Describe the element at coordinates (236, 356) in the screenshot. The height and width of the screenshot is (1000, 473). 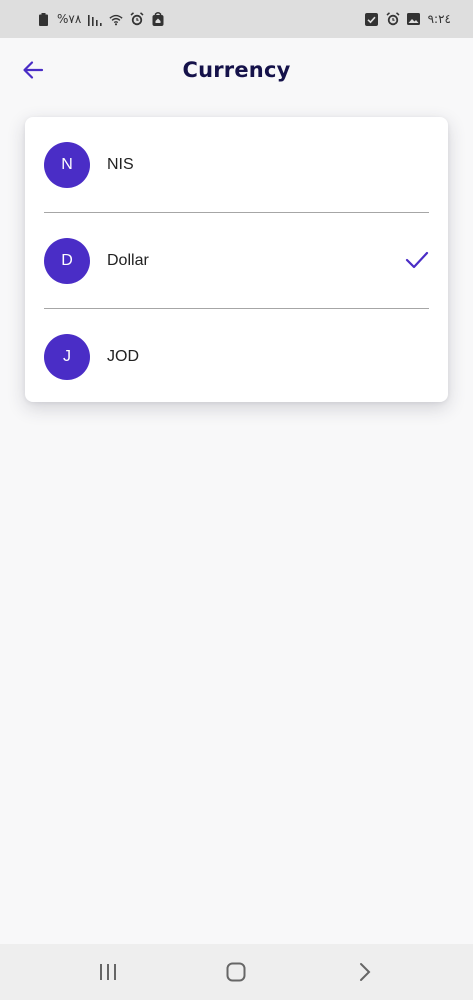
I see `currency-option-jod: J JOD` at that location.